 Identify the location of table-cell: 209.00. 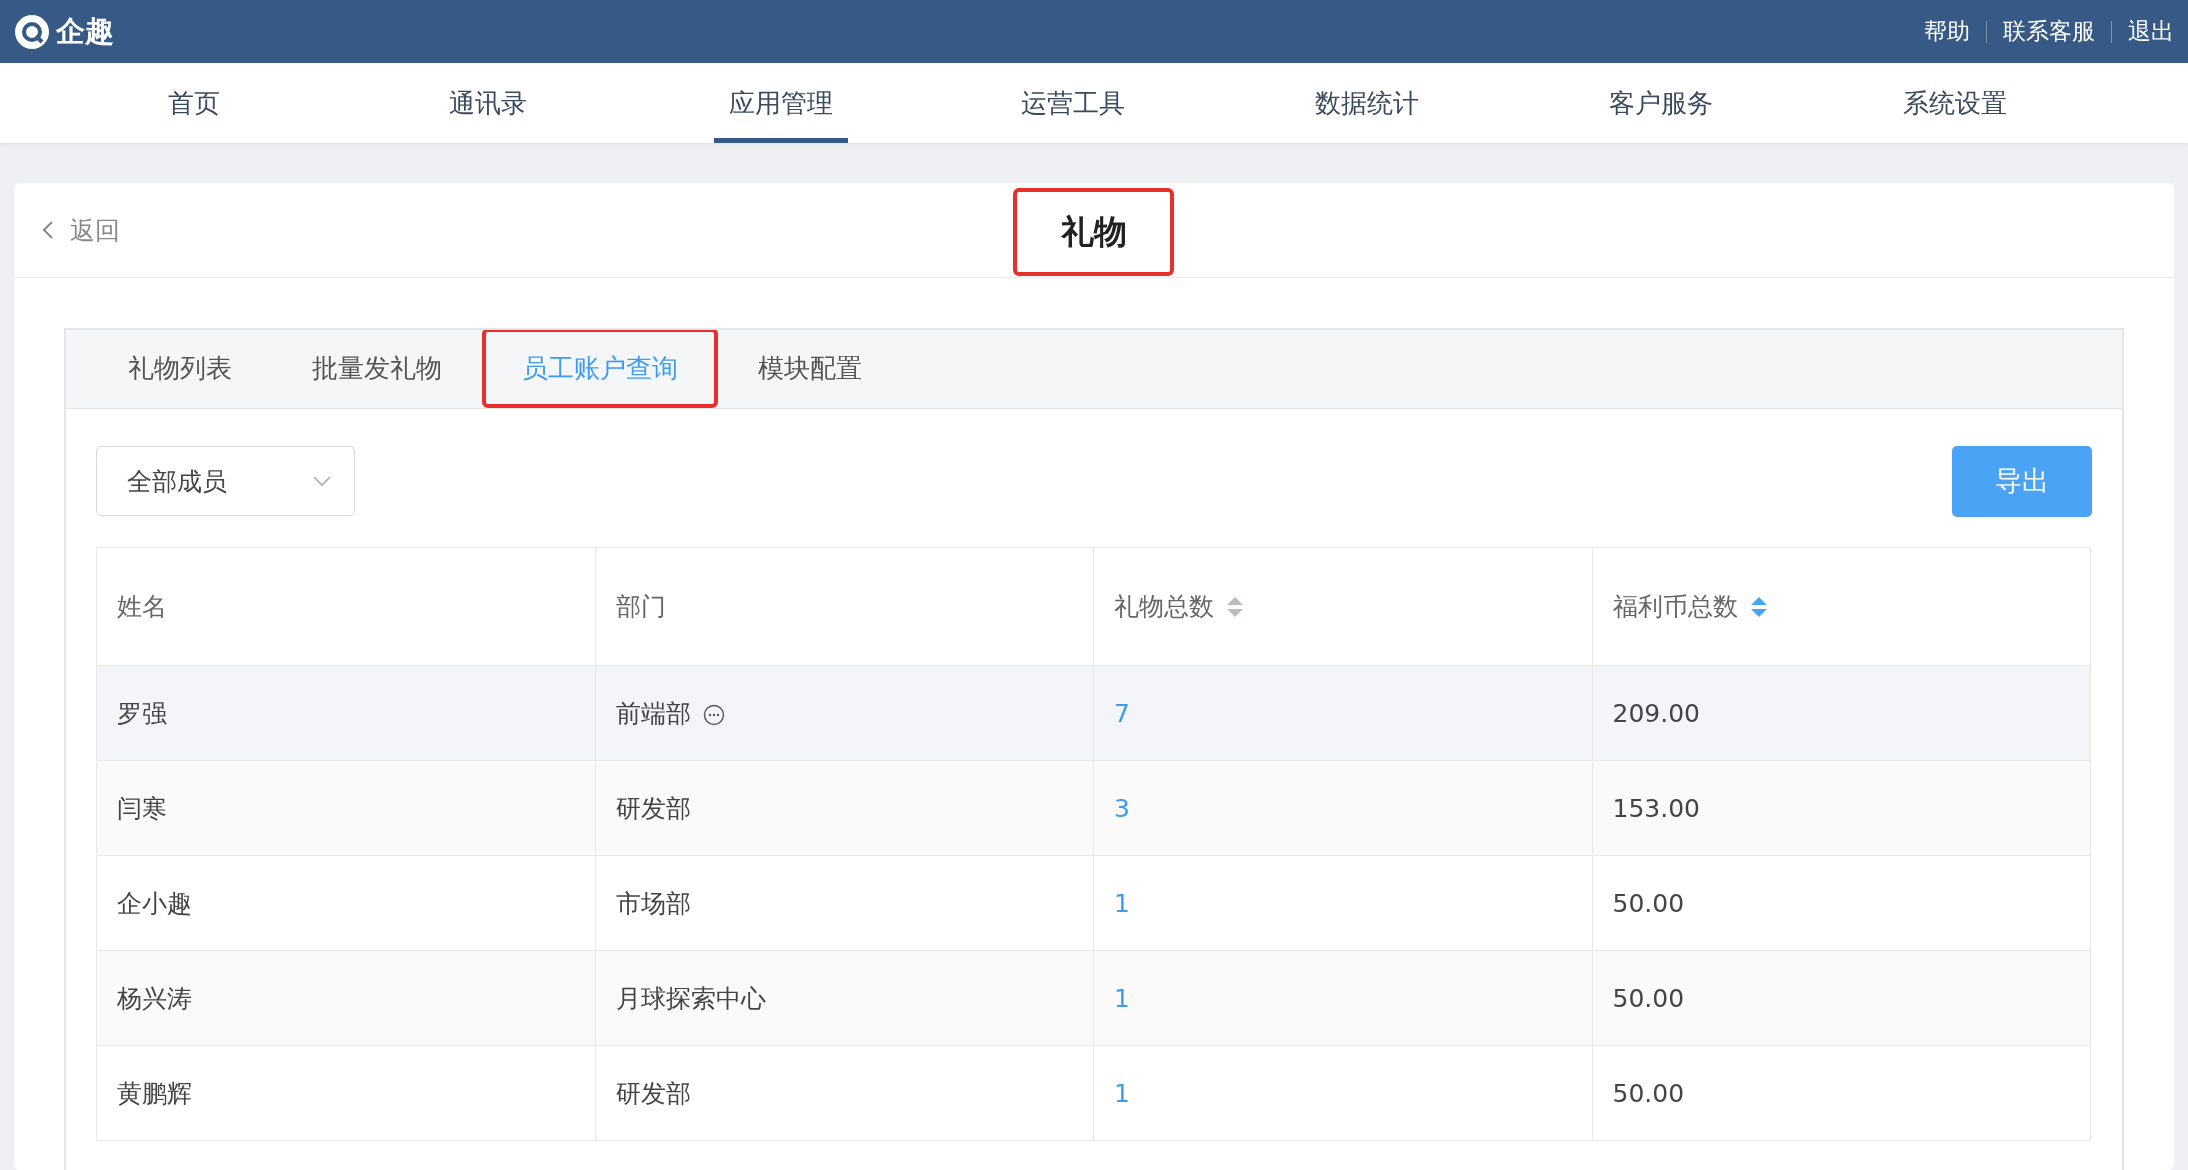
(1841, 713).